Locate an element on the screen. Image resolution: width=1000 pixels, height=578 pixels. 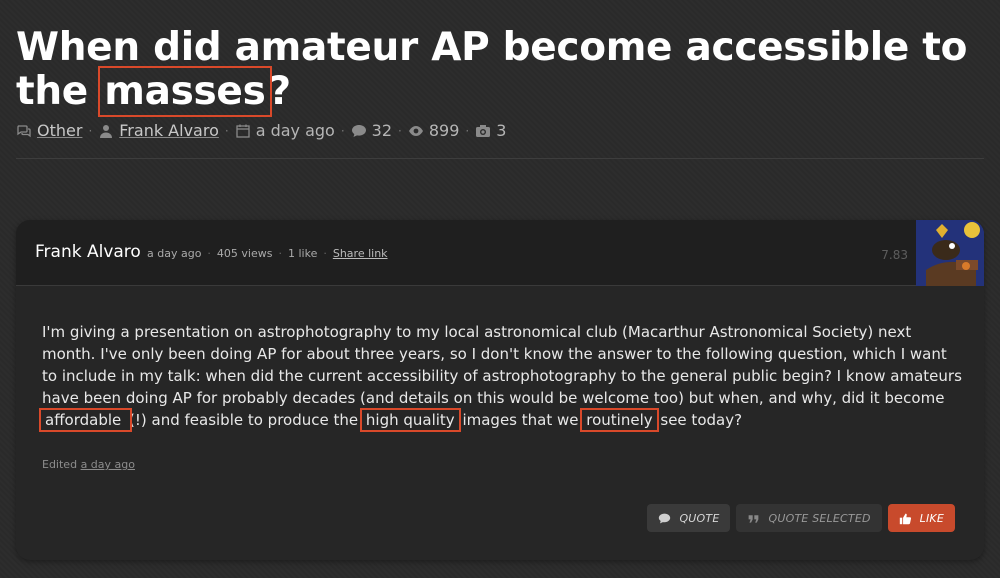
quote-selected-button: QUOTE SELECTED is located at coordinates (809, 518).